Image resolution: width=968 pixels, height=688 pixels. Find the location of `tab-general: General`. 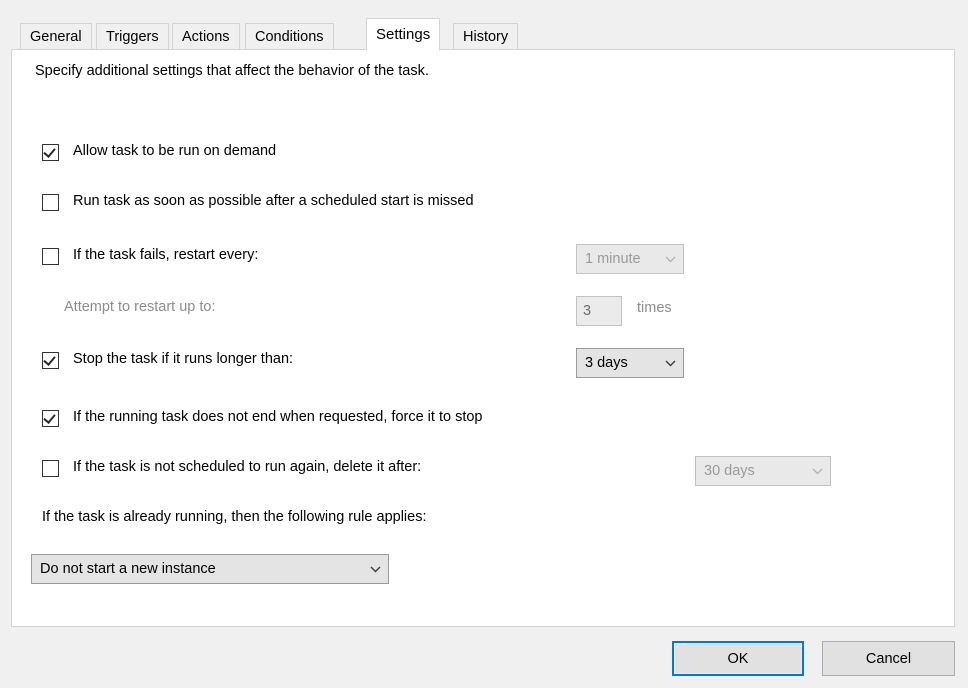

tab-general: General is located at coordinates (56, 36).